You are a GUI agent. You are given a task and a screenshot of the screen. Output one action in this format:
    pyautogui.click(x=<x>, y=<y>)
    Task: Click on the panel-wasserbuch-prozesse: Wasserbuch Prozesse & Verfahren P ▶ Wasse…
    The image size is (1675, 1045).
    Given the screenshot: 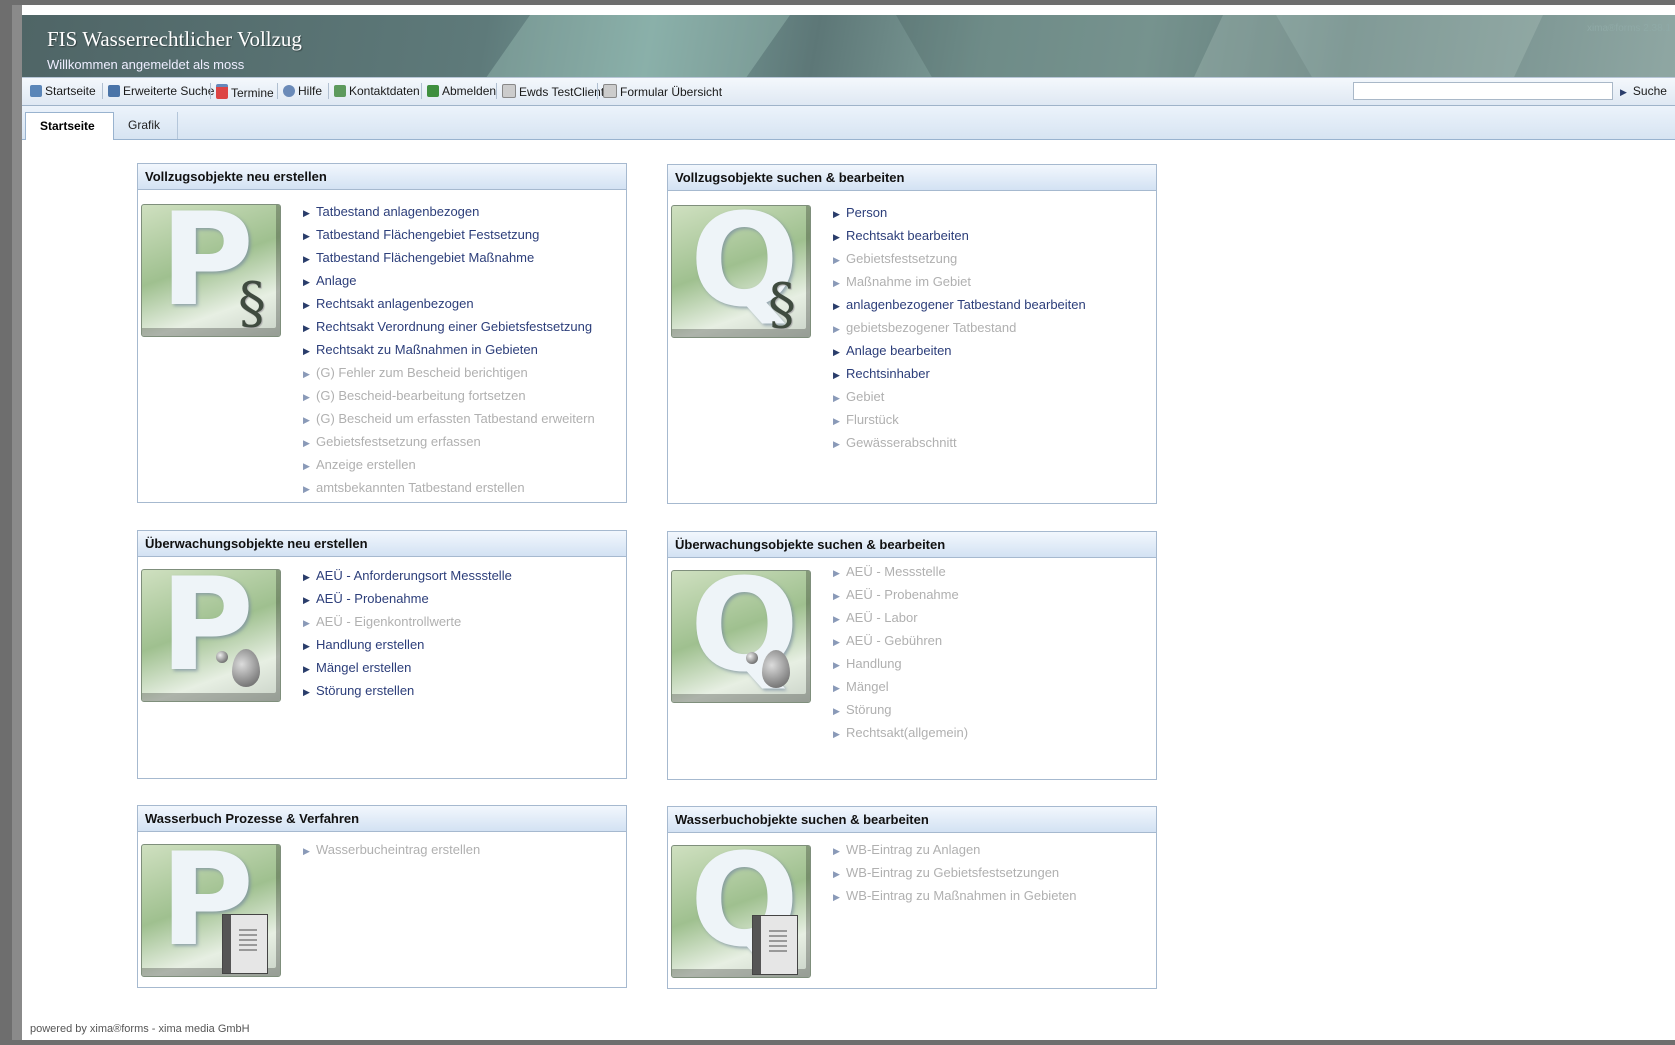 What is the action you would take?
    pyautogui.click(x=382, y=896)
    